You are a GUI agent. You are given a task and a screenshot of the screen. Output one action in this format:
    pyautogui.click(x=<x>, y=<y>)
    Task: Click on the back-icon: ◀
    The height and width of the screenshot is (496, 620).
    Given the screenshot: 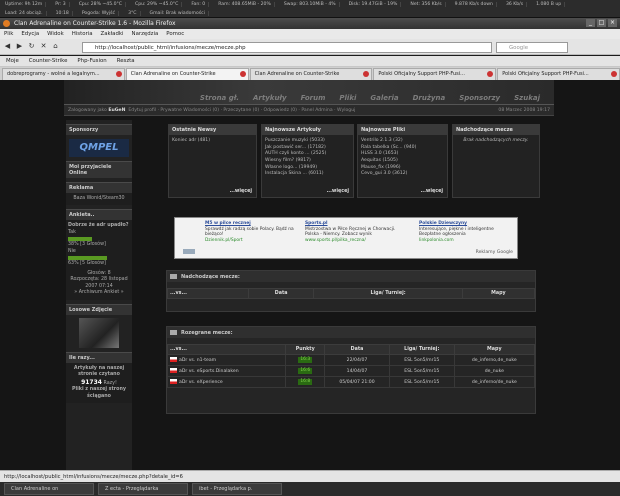 What is the action you would take?
    pyautogui.click(x=7, y=46)
    